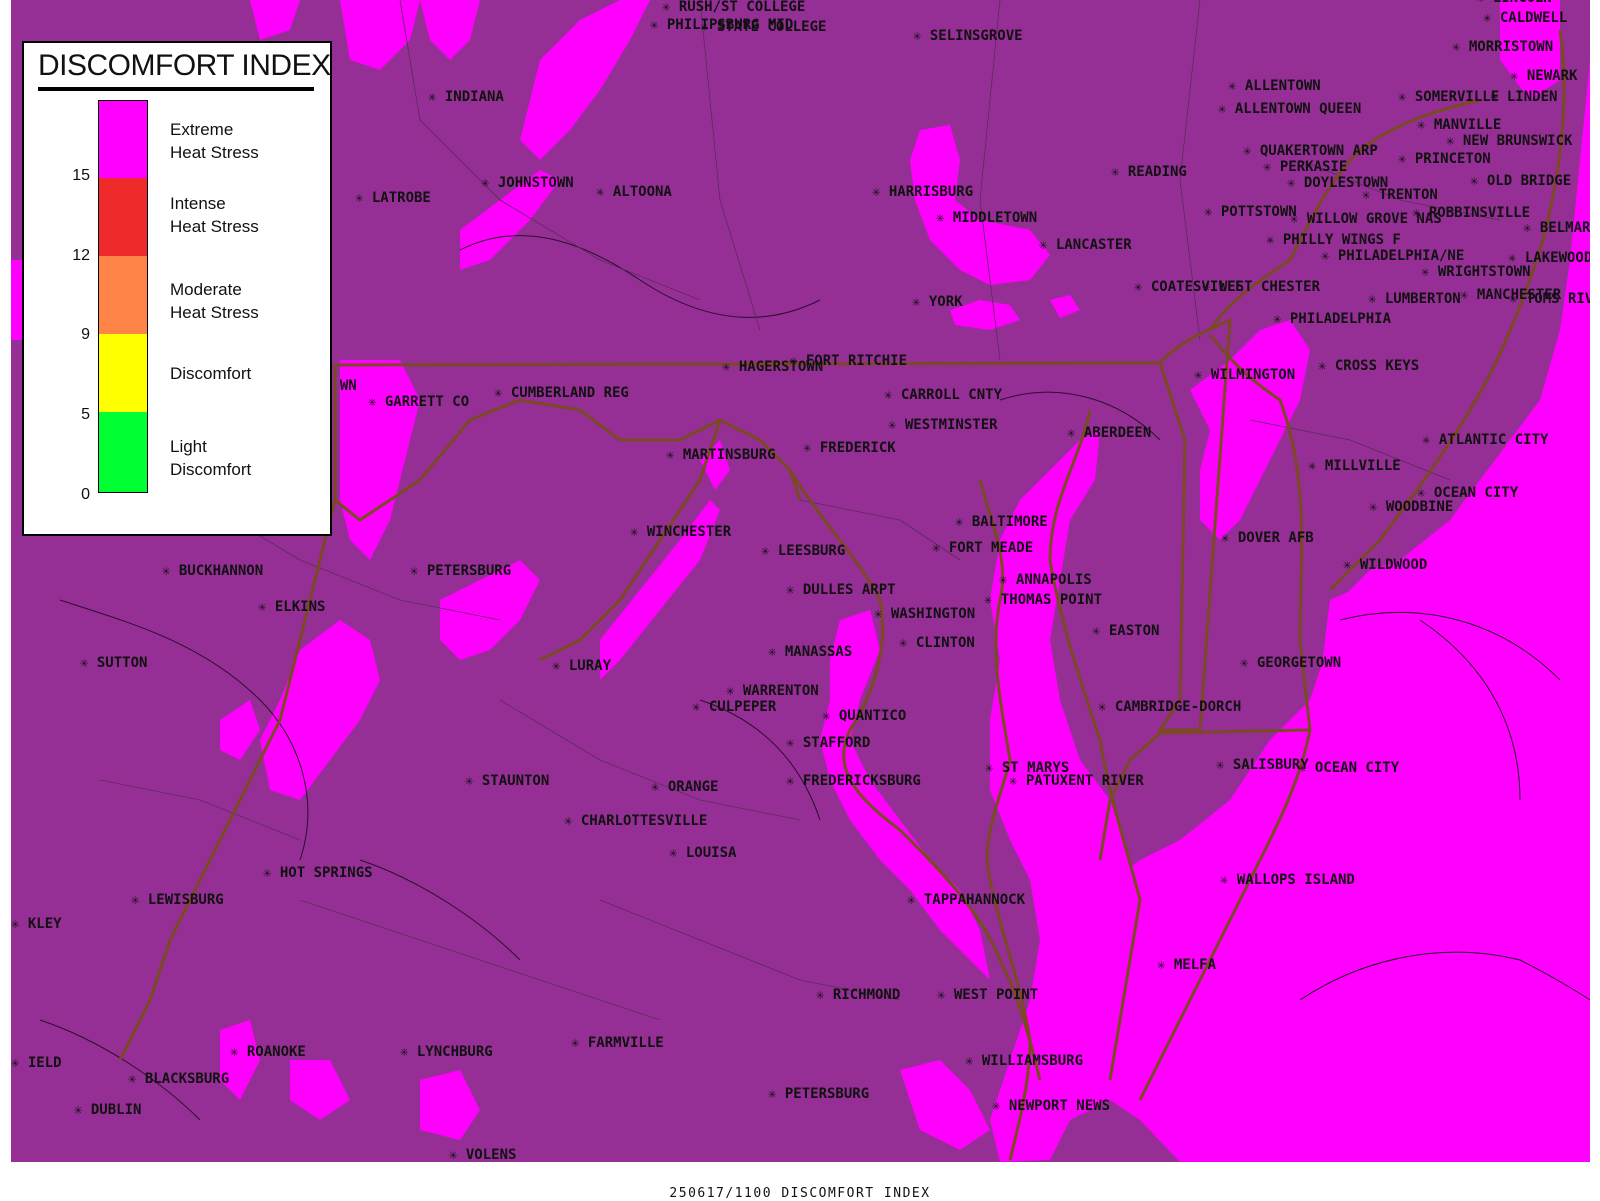  What do you see at coordinates (721, 455) in the screenshot?
I see `station-label: ✳ MARTINSBURG` at bounding box center [721, 455].